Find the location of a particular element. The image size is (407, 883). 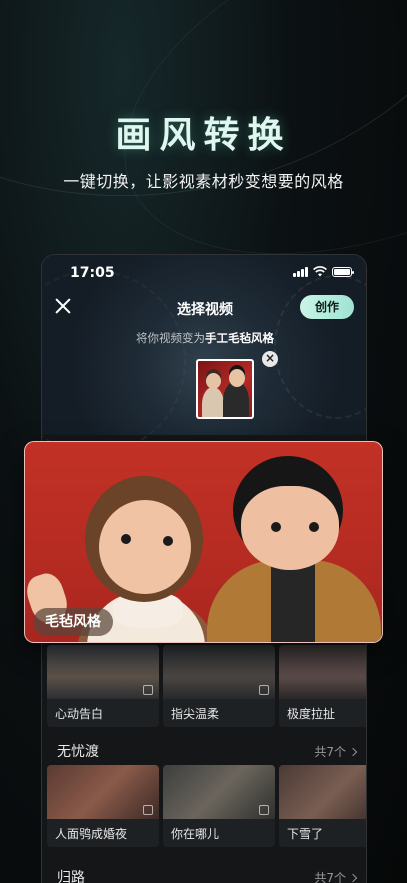

signal-icon is located at coordinates (300, 271).